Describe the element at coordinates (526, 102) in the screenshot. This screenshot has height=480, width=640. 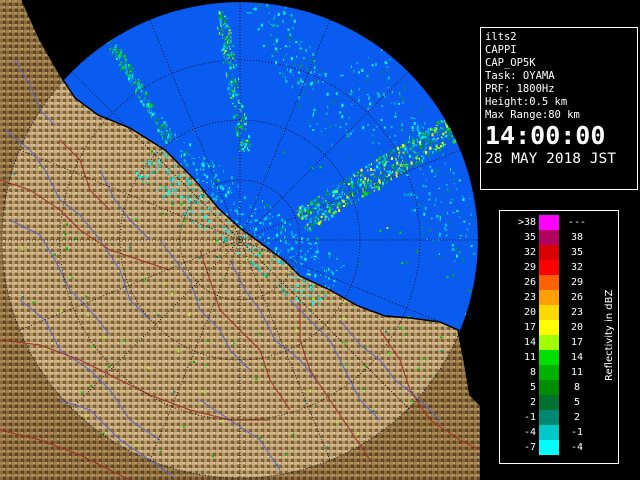
I see `height-value: Height:0.5 km` at that location.